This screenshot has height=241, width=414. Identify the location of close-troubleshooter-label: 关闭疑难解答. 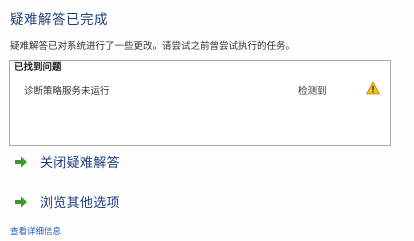
(80, 163).